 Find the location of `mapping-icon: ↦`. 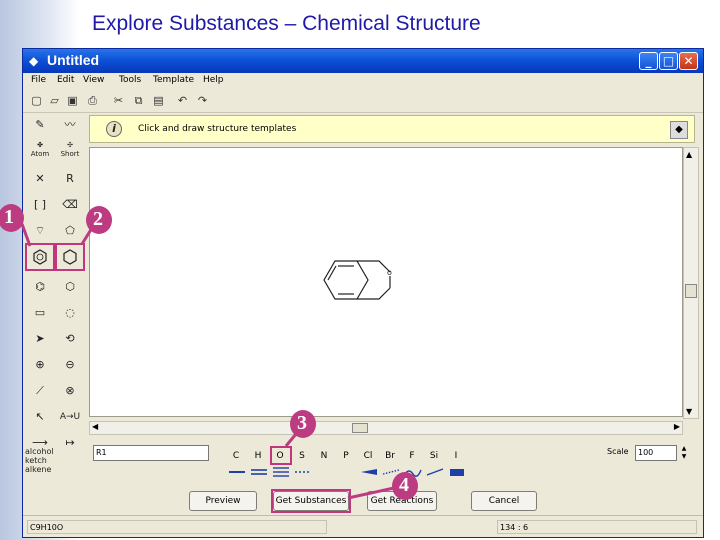

mapping-icon: ↦ is located at coordinates (70, 443).